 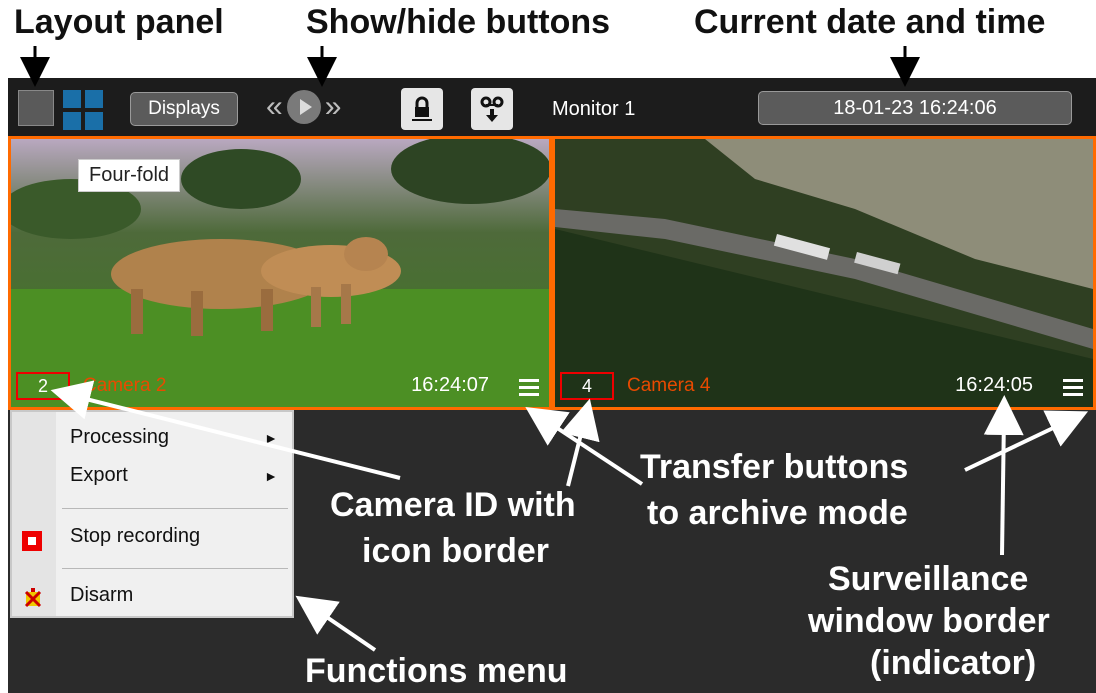 What do you see at coordinates (32, 541) in the screenshot?
I see `stop-record-icon` at bounding box center [32, 541].